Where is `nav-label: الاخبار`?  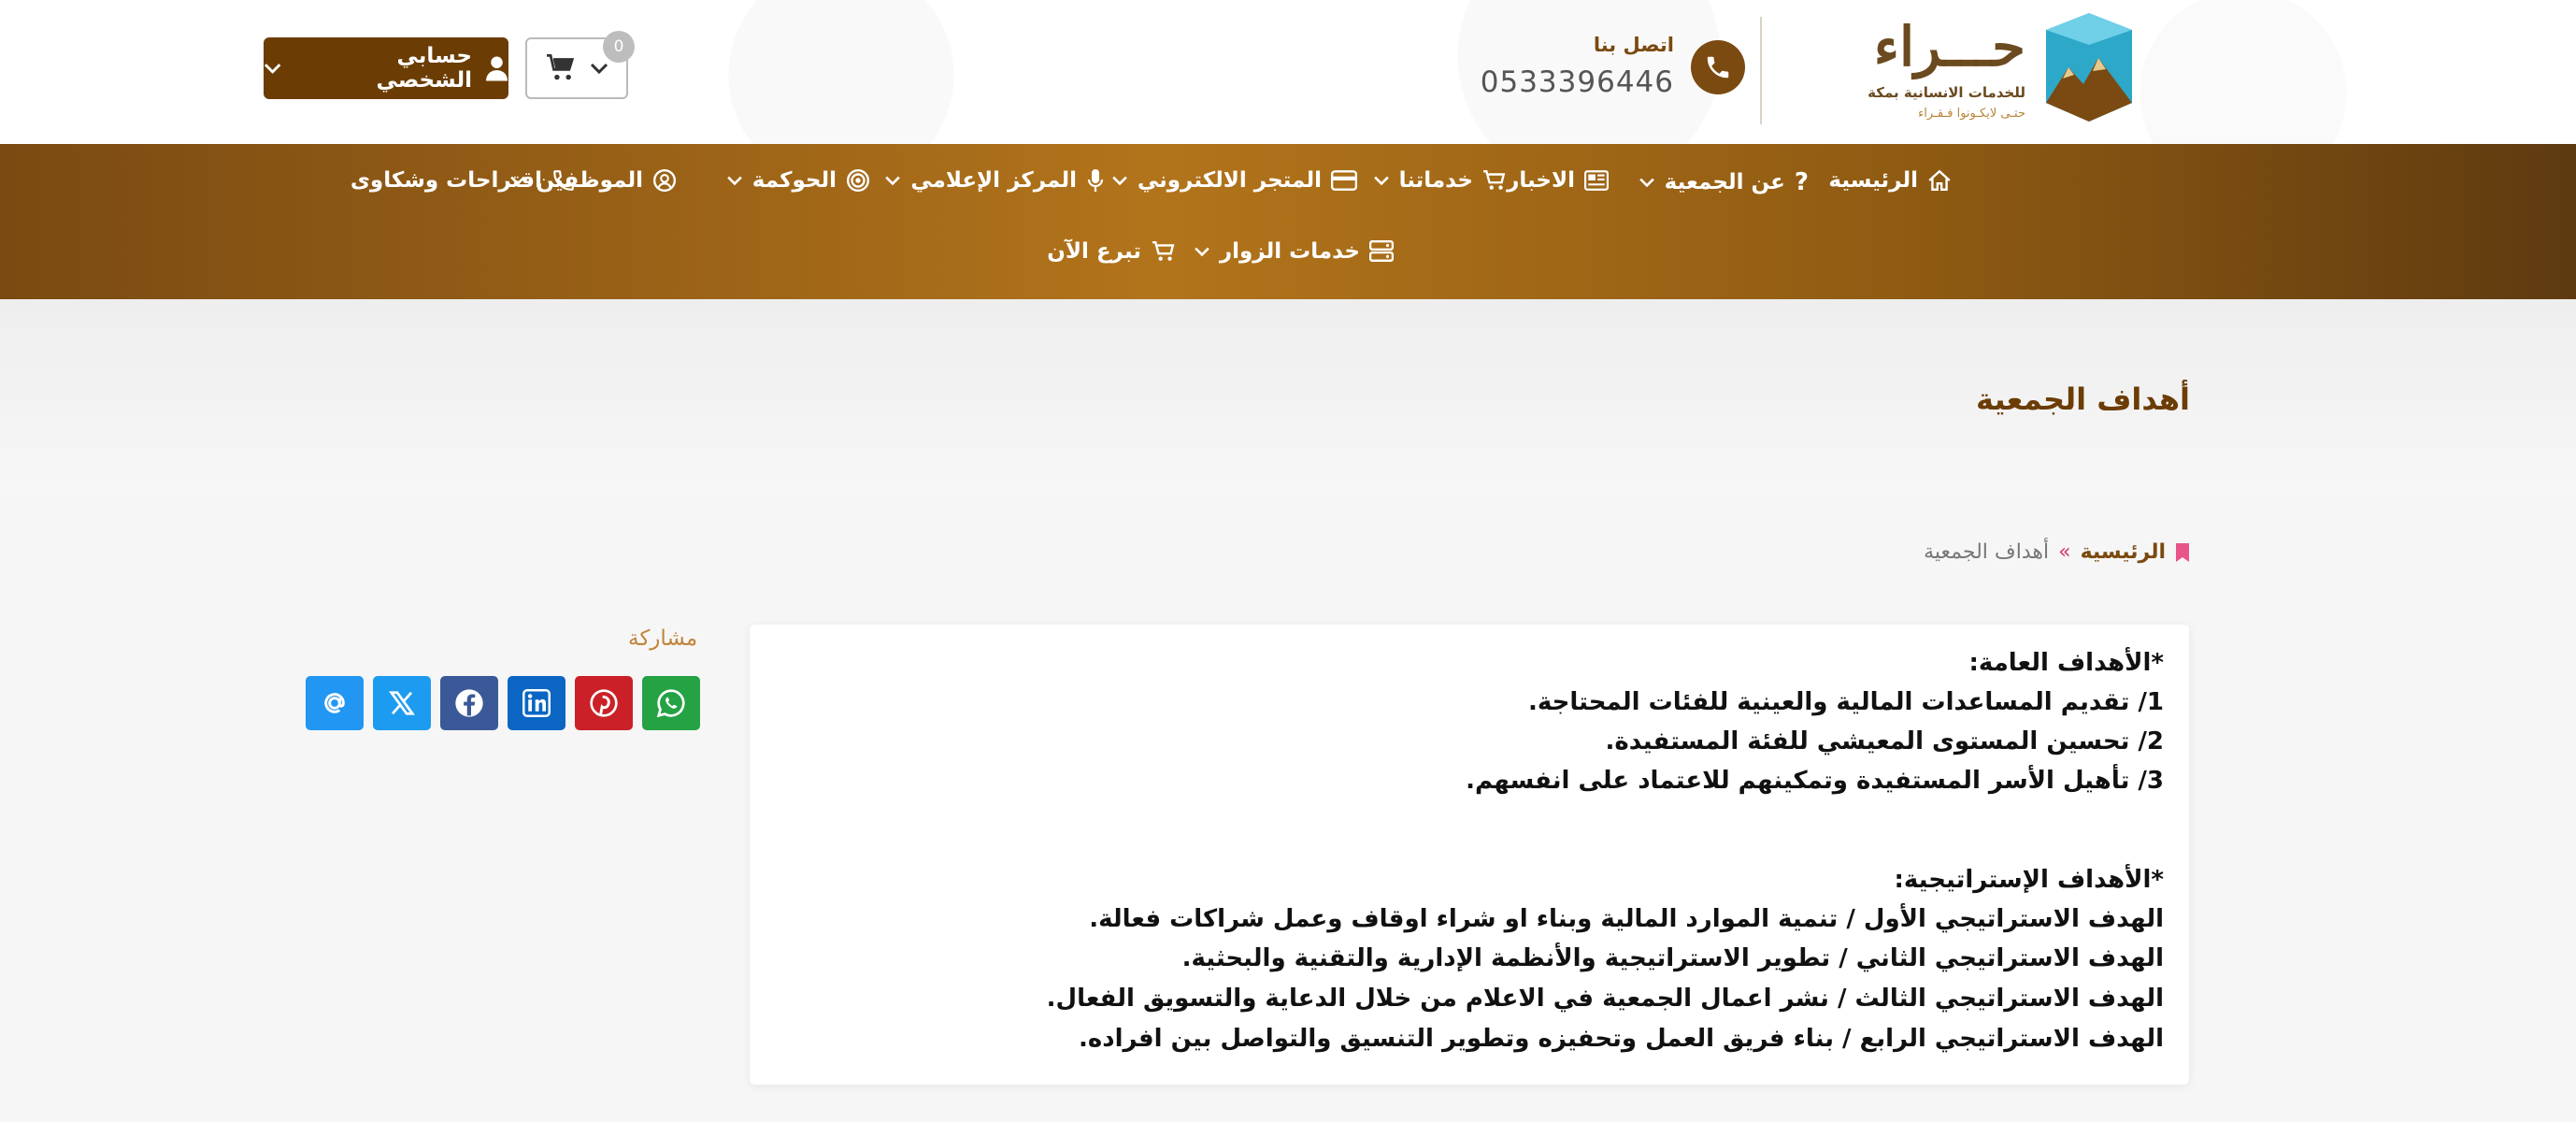
nav-label: الاخبار is located at coordinates (1541, 181).